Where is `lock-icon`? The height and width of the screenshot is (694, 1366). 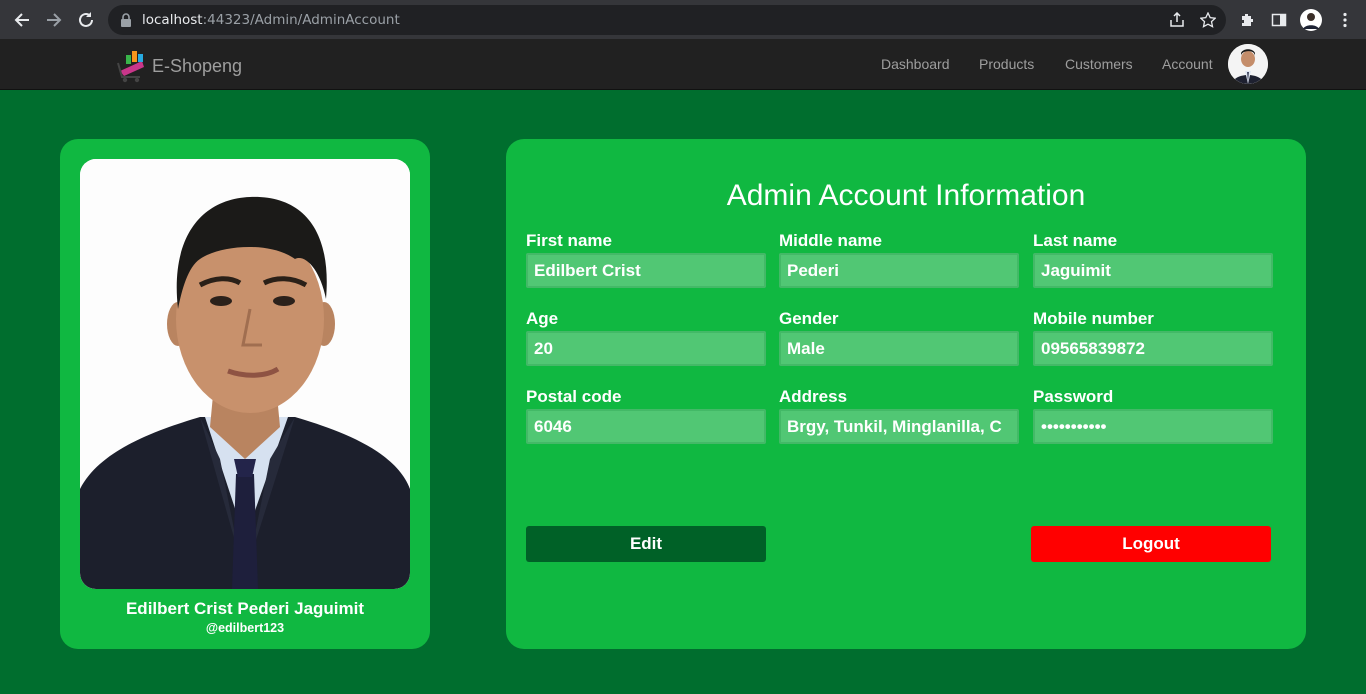
lock-icon is located at coordinates (126, 22).